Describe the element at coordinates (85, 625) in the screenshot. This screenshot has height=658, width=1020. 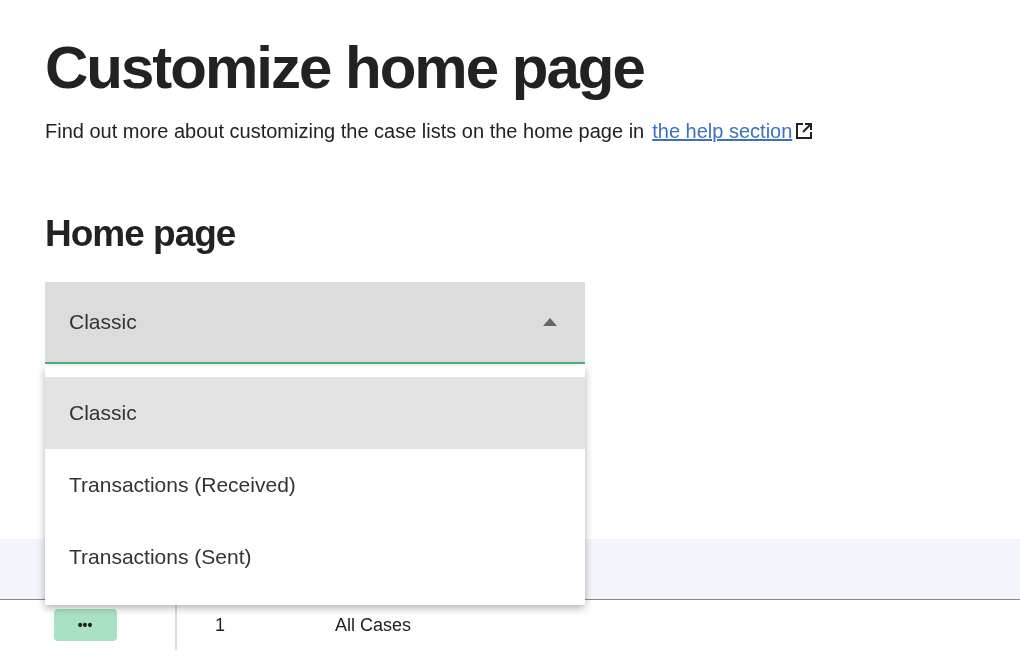
I see `actions-button: •••` at that location.